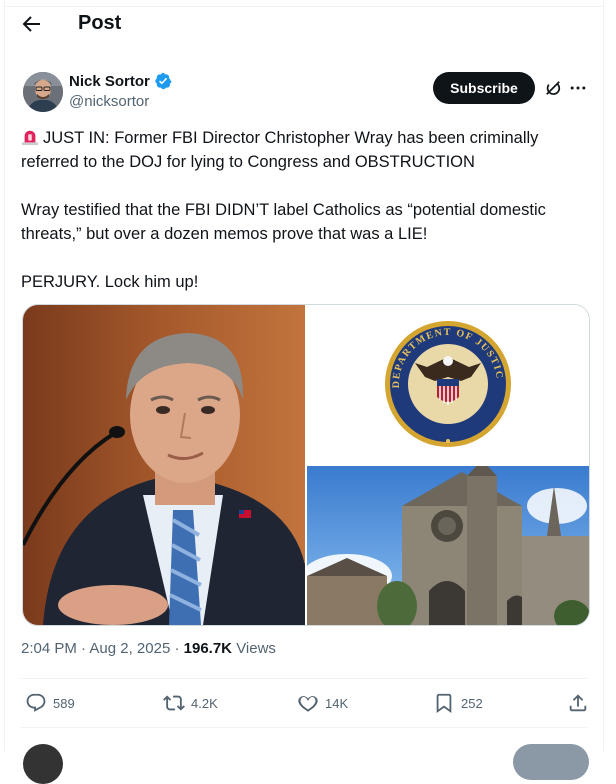 The width and height of the screenshot is (616, 784). I want to click on author-name: Nick Sortor, so click(120, 81).